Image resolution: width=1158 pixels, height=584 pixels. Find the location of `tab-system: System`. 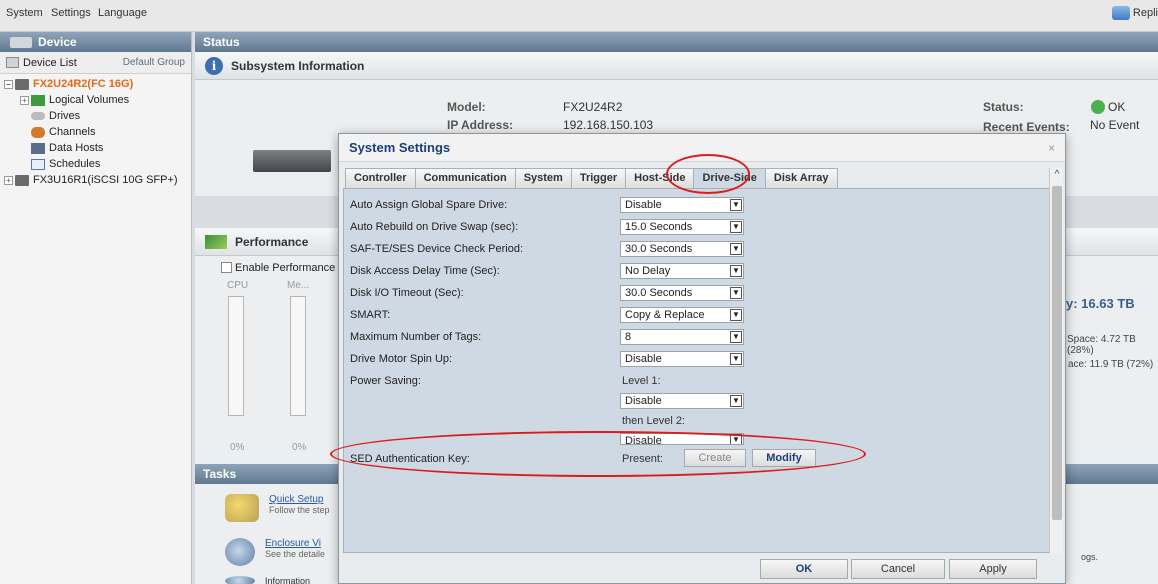

tab-system: System is located at coordinates (543, 178).